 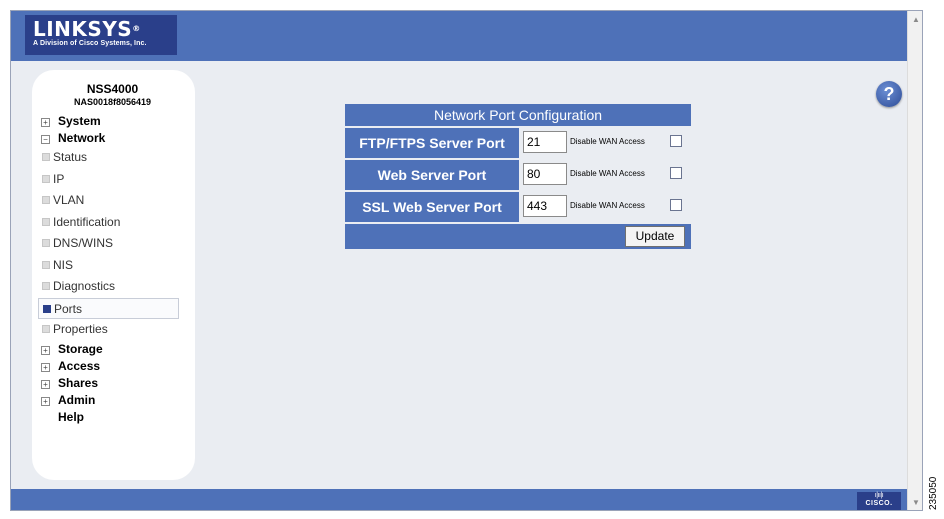 What do you see at coordinates (432, 143) in the screenshot?
I see `port-label: FTP/FTPS Server Port` at bounding box center [432, 143].